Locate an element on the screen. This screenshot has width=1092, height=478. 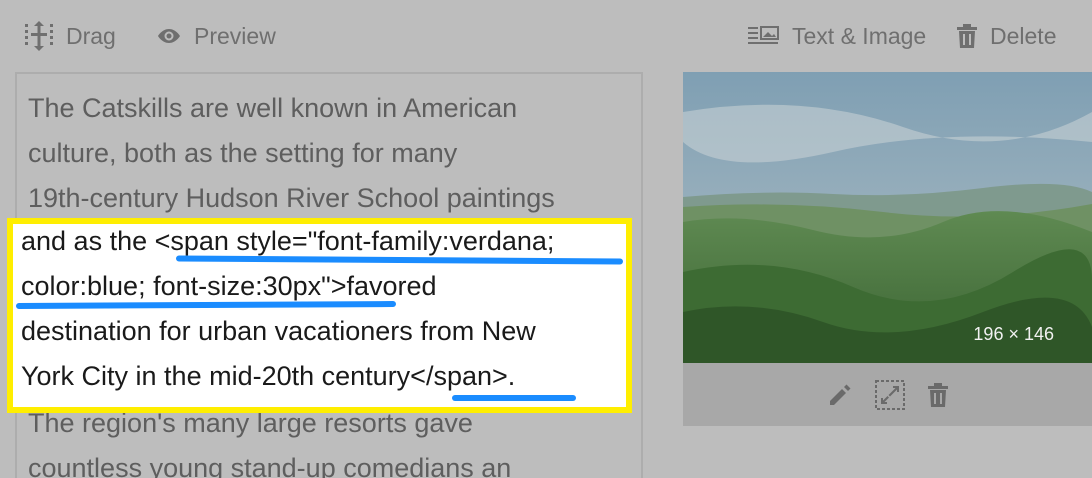
editor-line: The Catskills are well known in American is located at coordinates (273, 108).